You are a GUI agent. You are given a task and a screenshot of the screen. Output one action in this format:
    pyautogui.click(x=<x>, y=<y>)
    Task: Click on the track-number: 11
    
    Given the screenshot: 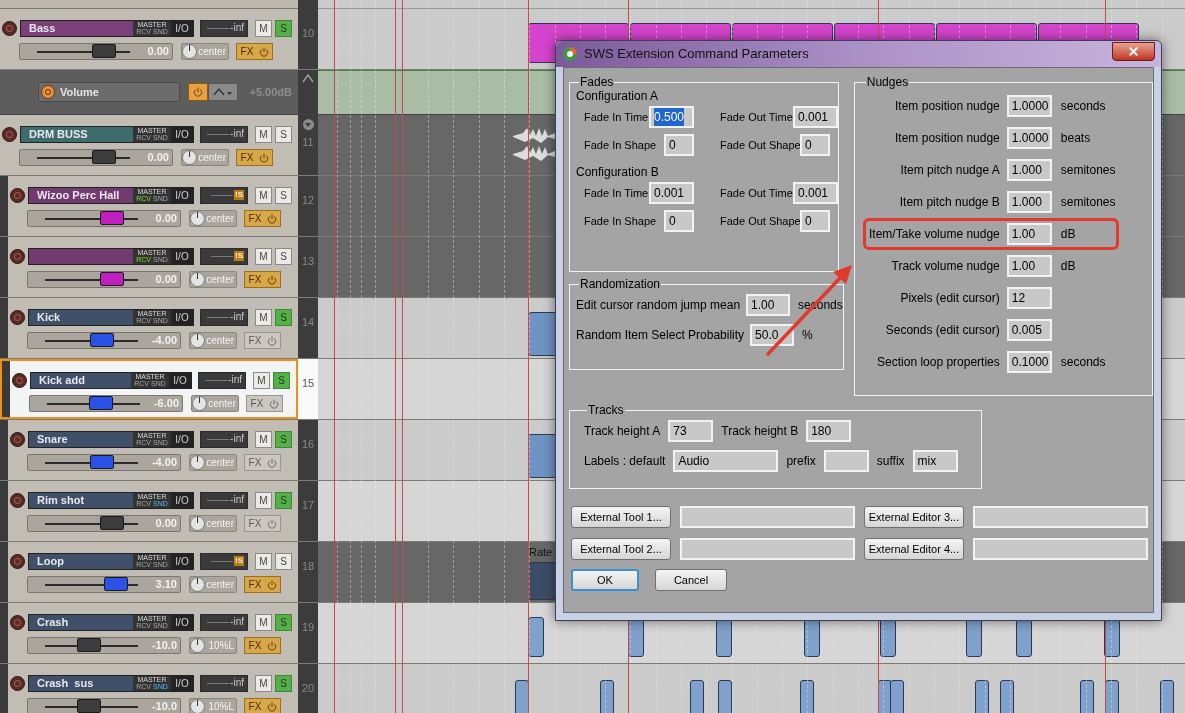 What is the action you would take?
    pyautogui.click(x=308, y=142)
    